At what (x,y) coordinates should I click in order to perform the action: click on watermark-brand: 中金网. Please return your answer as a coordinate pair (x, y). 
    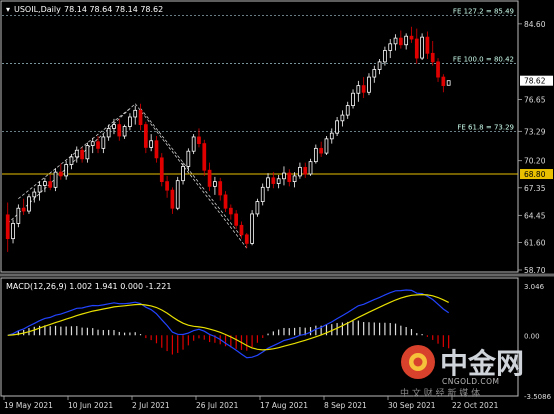
    Looking at the image, I should click on (482, 363).